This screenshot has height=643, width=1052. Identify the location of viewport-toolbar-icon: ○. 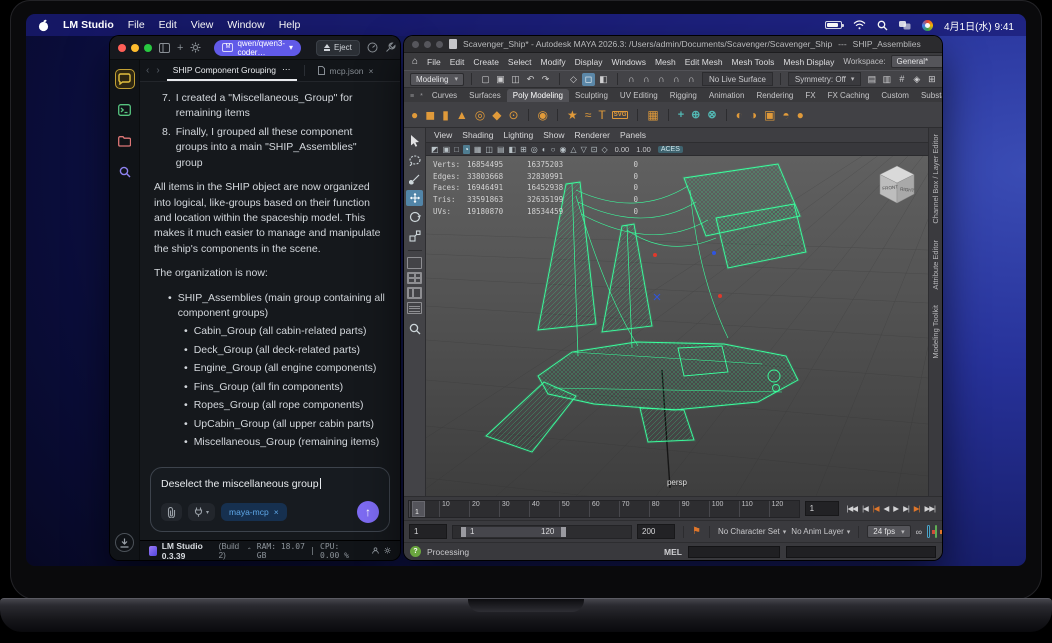
(553, 149).